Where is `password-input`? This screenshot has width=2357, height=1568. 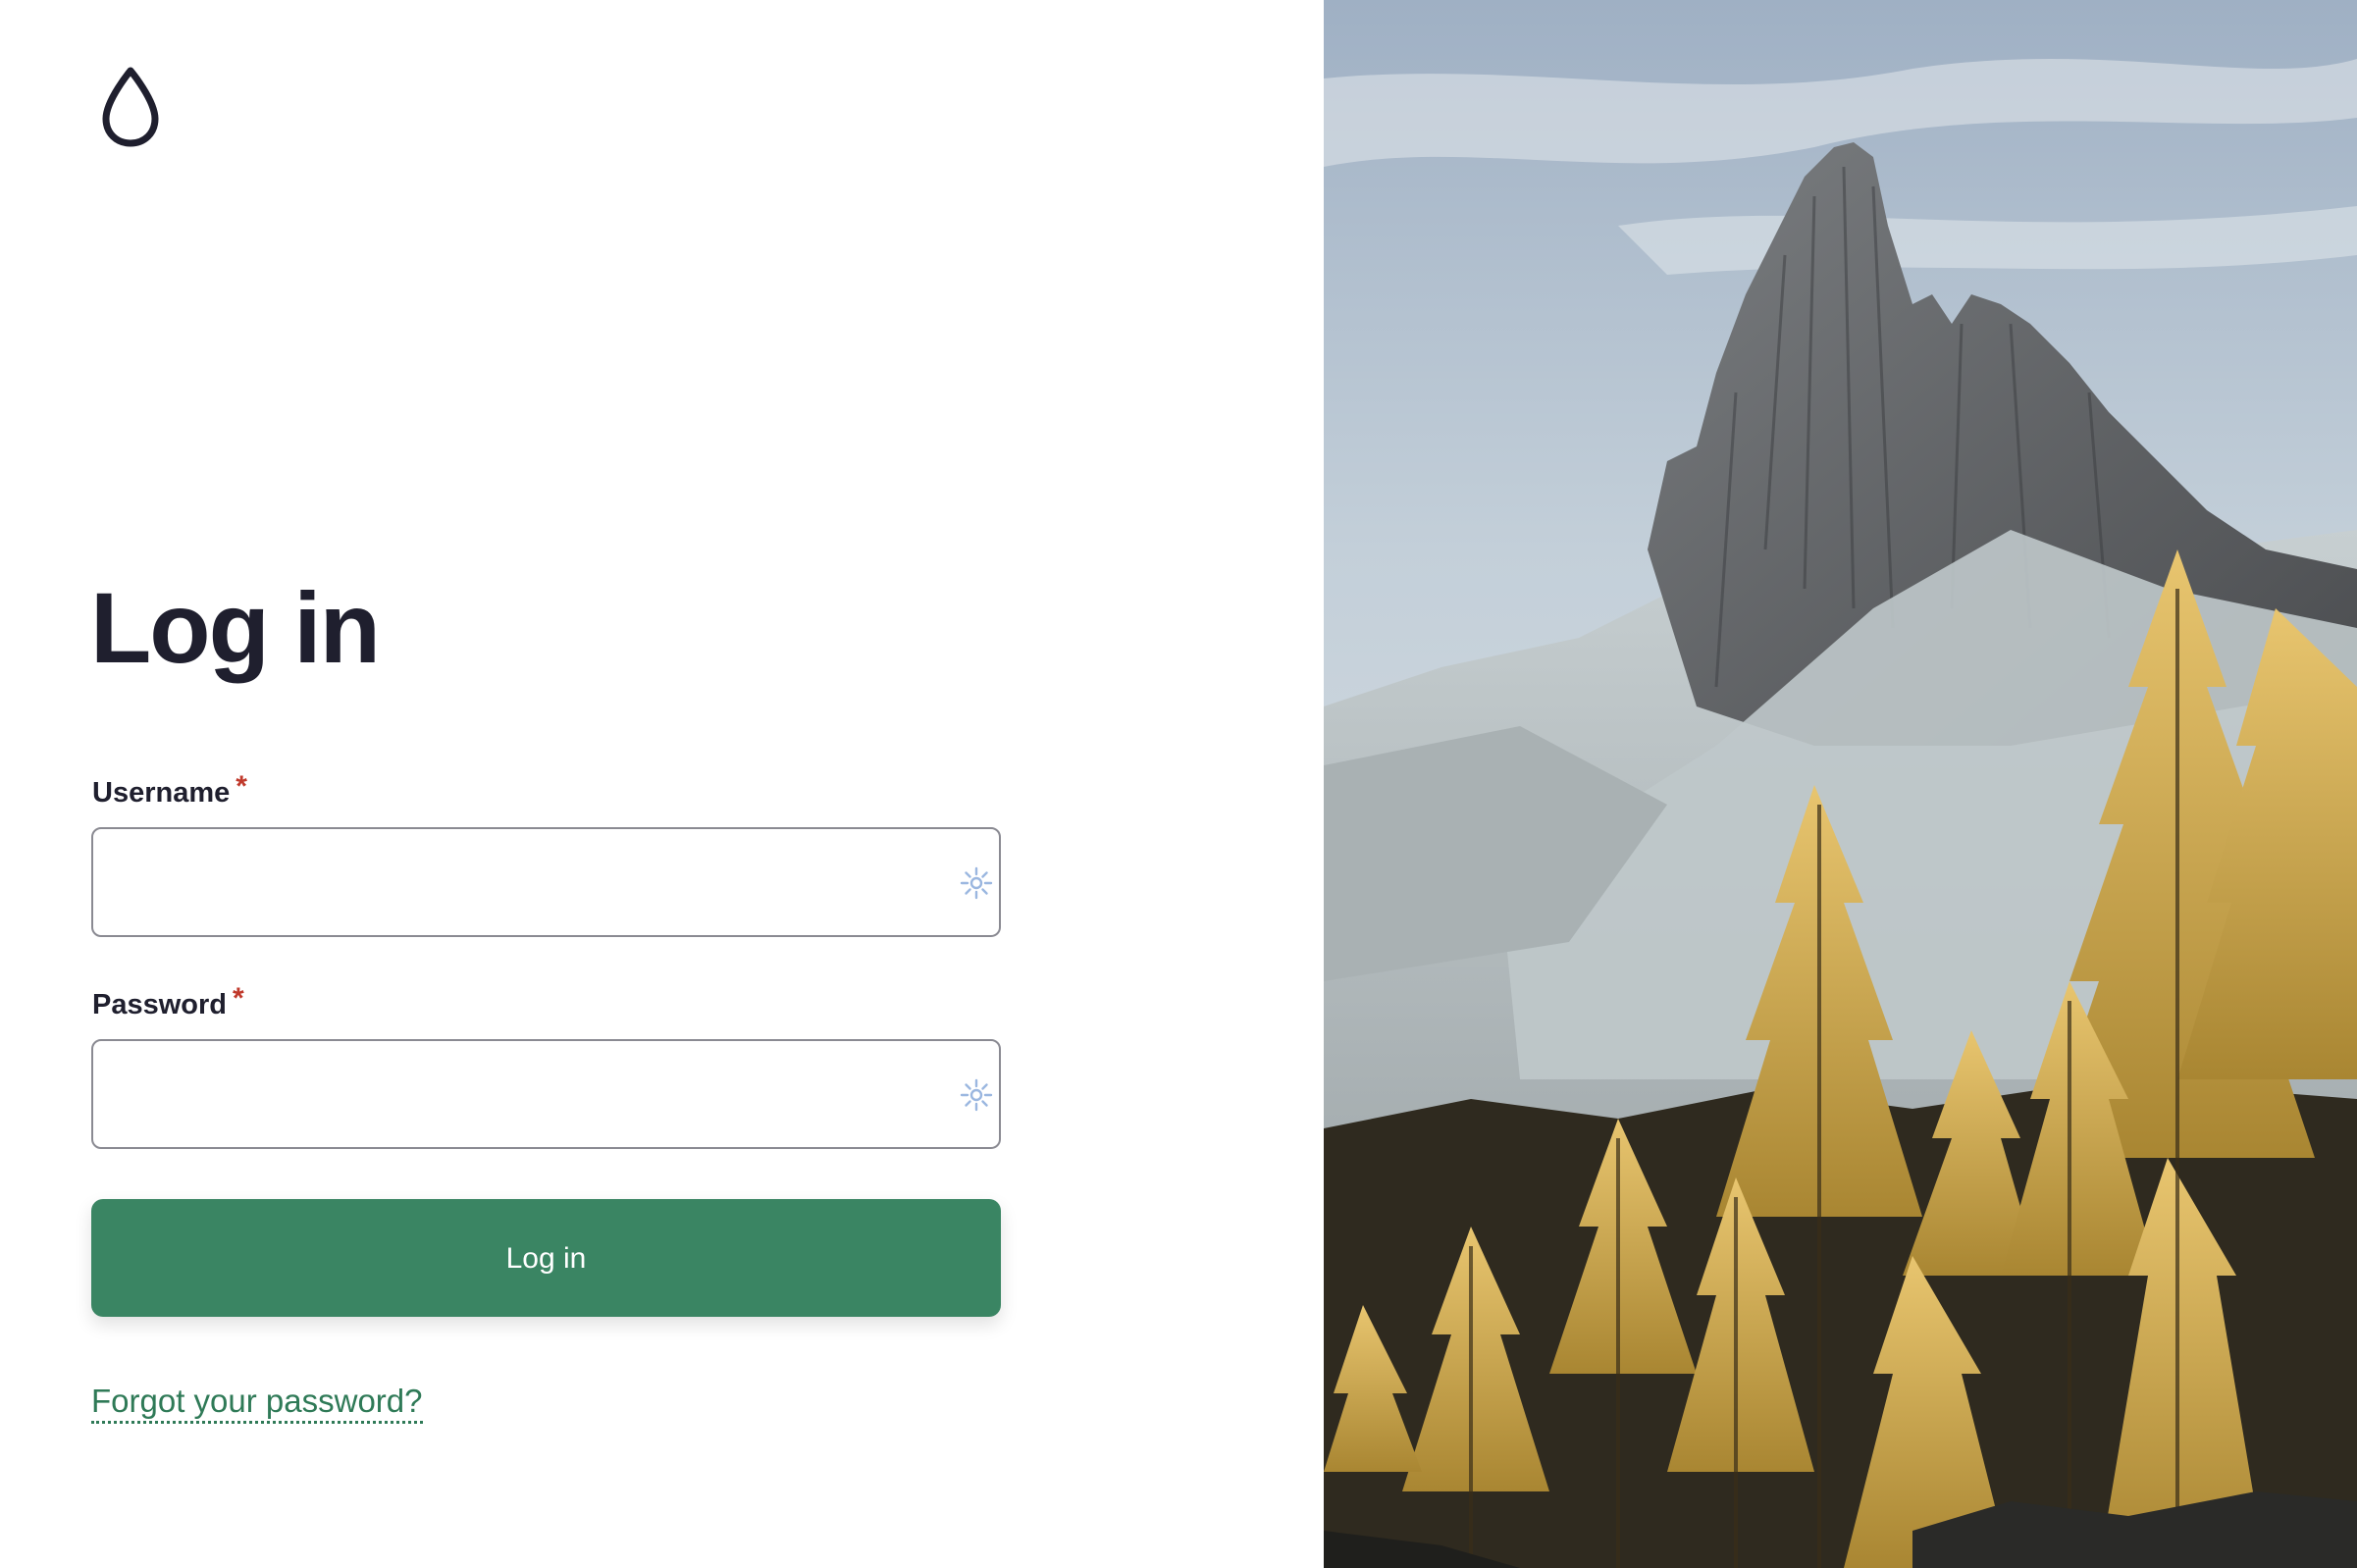
password-input is located at coordinates (515, 1094).